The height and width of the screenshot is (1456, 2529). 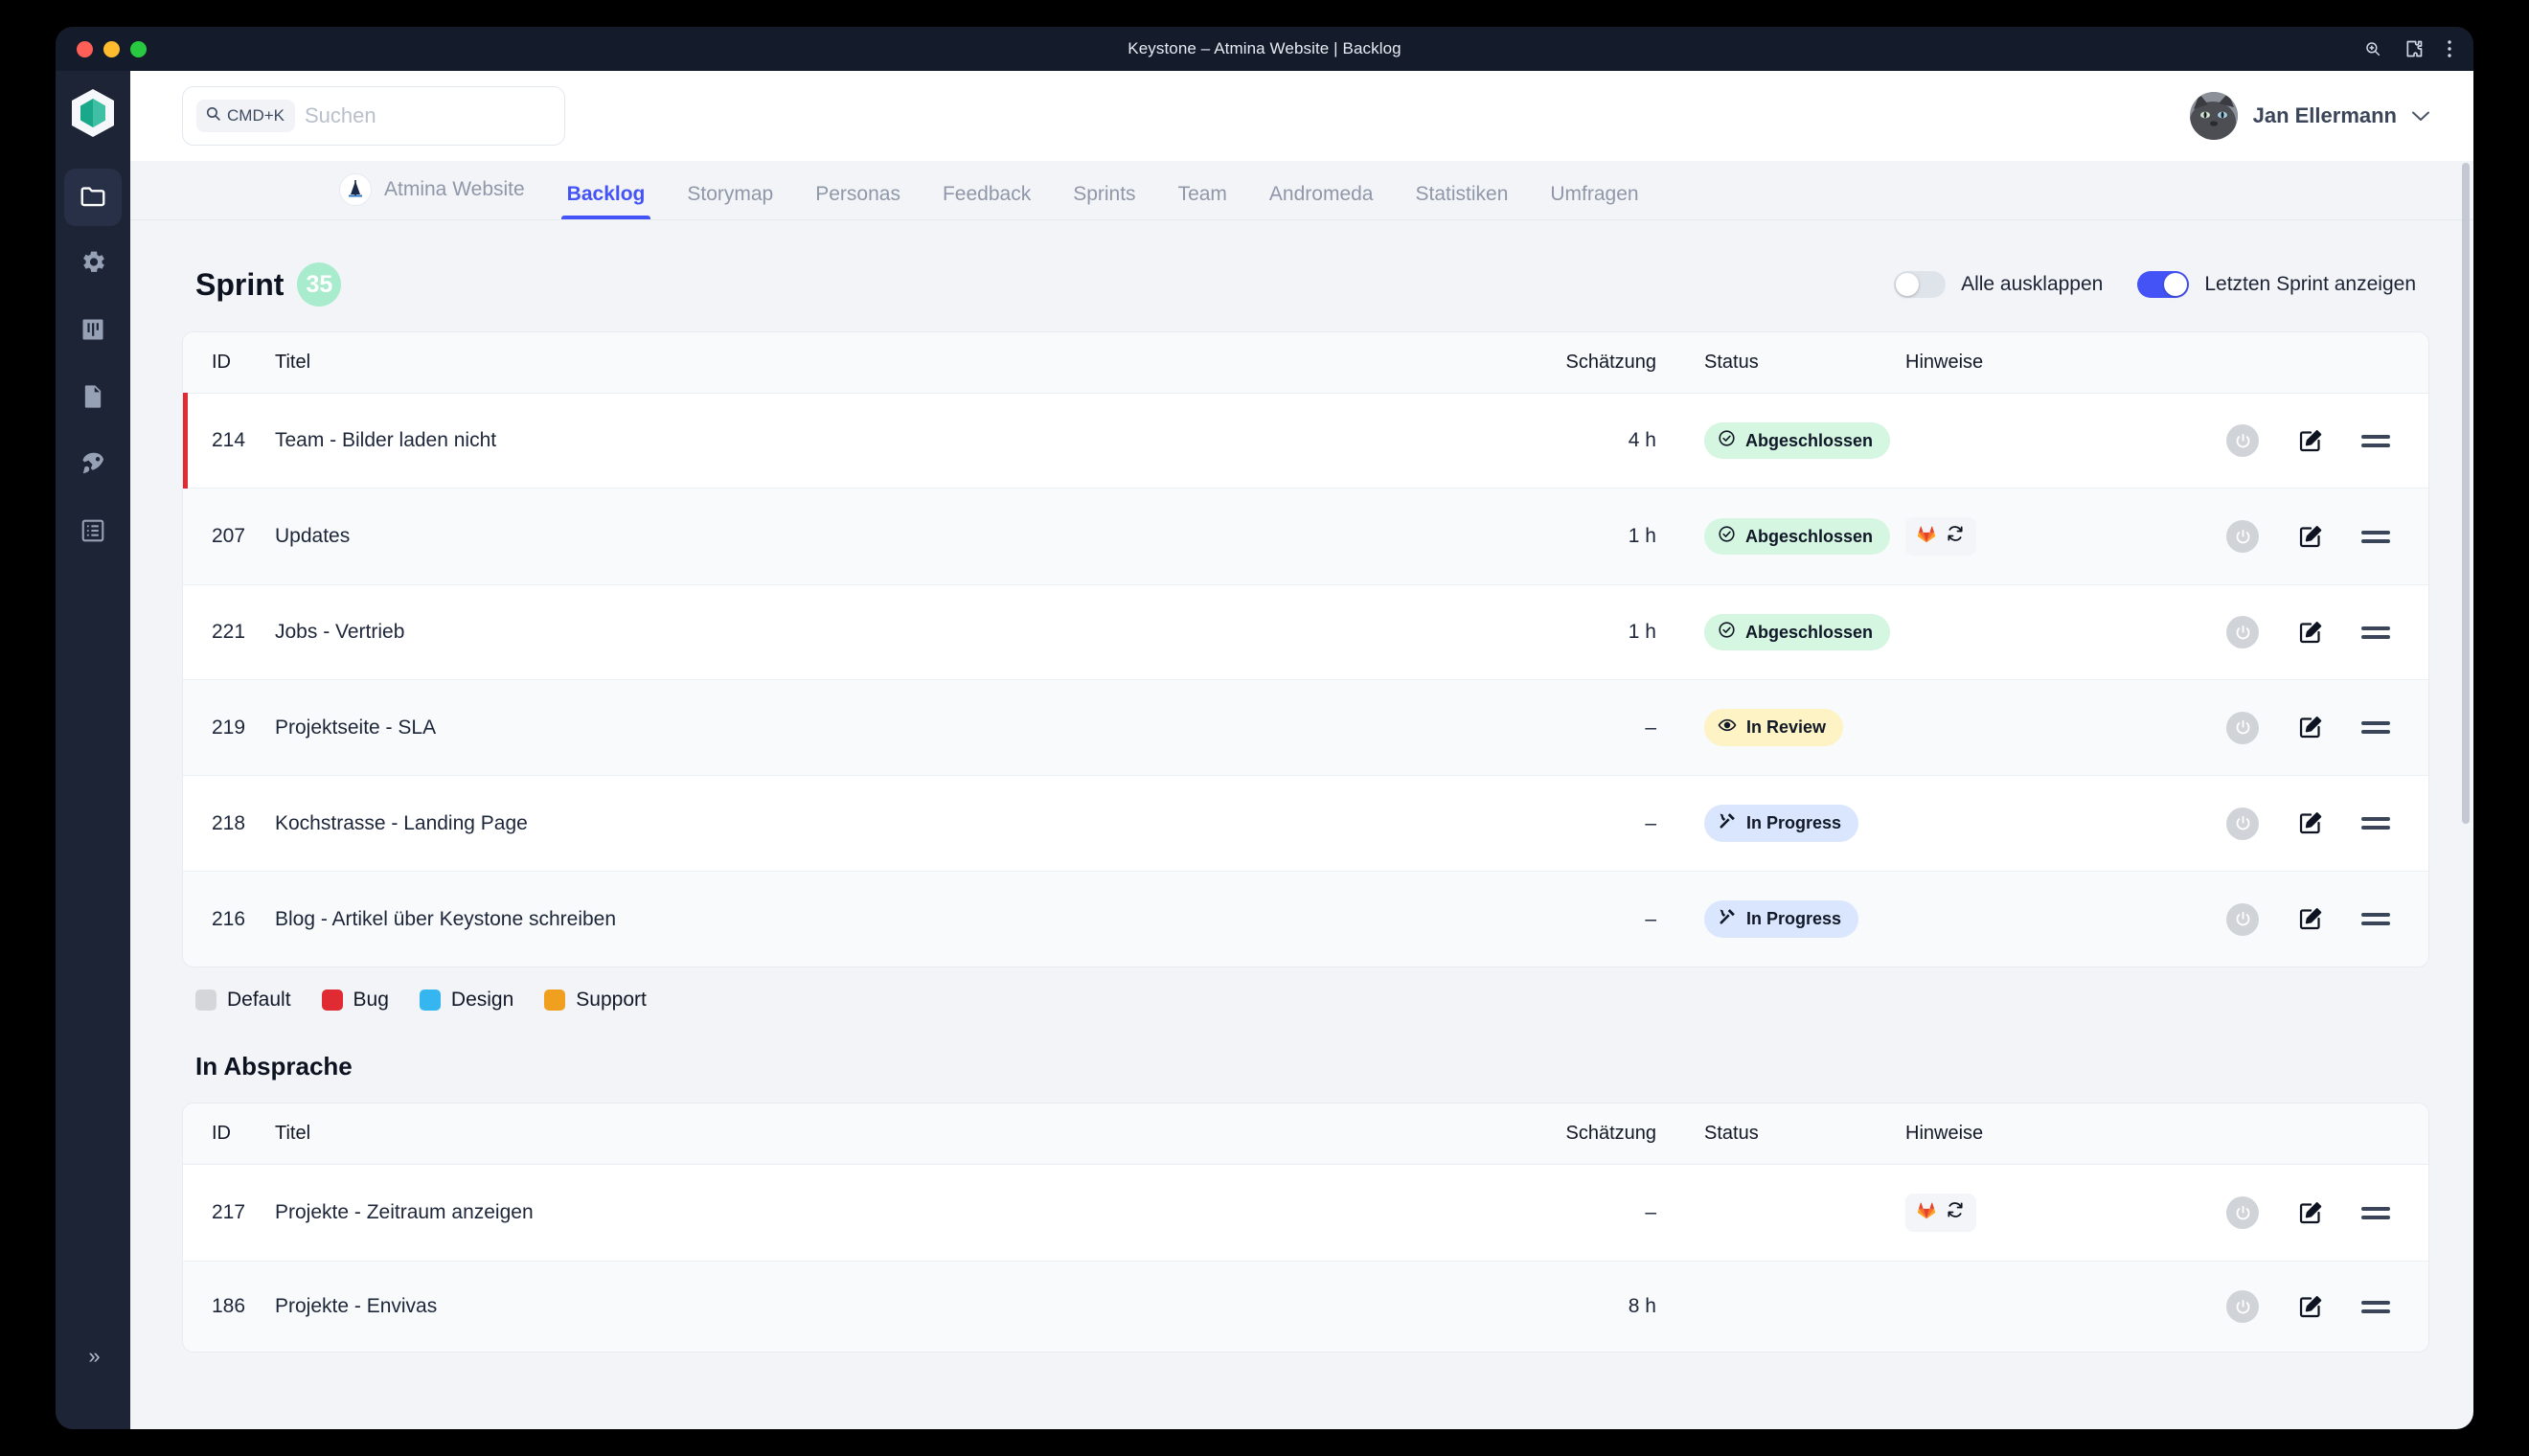 I want to click on sidebar-item-settings, so click(x=93, y=265).